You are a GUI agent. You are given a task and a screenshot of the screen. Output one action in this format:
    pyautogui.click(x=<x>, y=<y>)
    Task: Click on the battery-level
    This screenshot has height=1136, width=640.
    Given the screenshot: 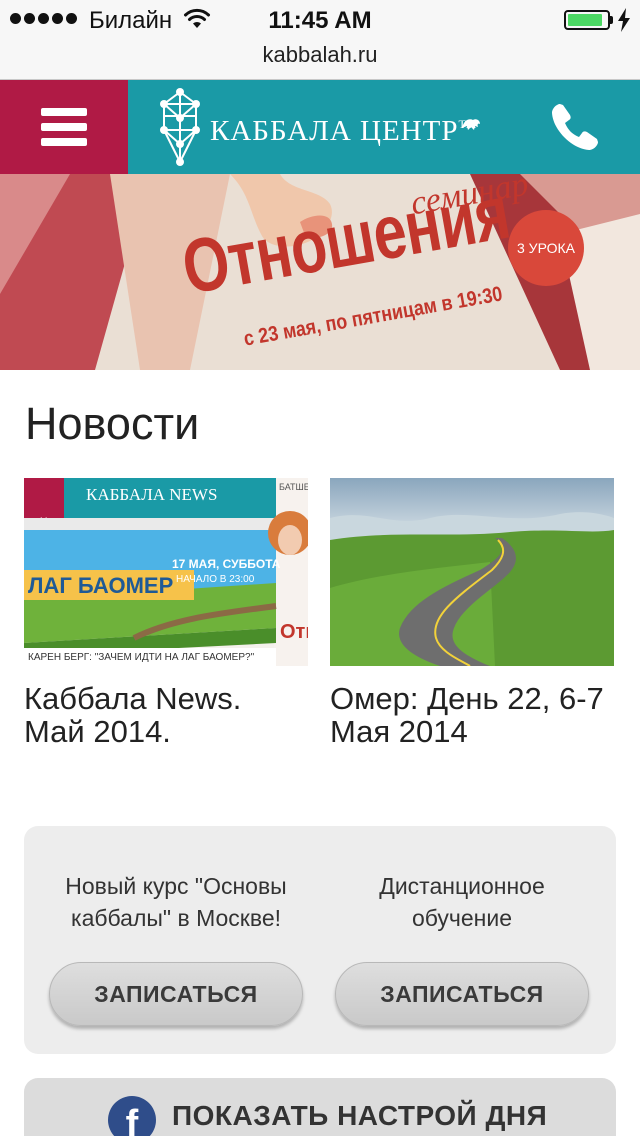 What is the action you would take?
    pyautogui.click(x=585, y=20)
    